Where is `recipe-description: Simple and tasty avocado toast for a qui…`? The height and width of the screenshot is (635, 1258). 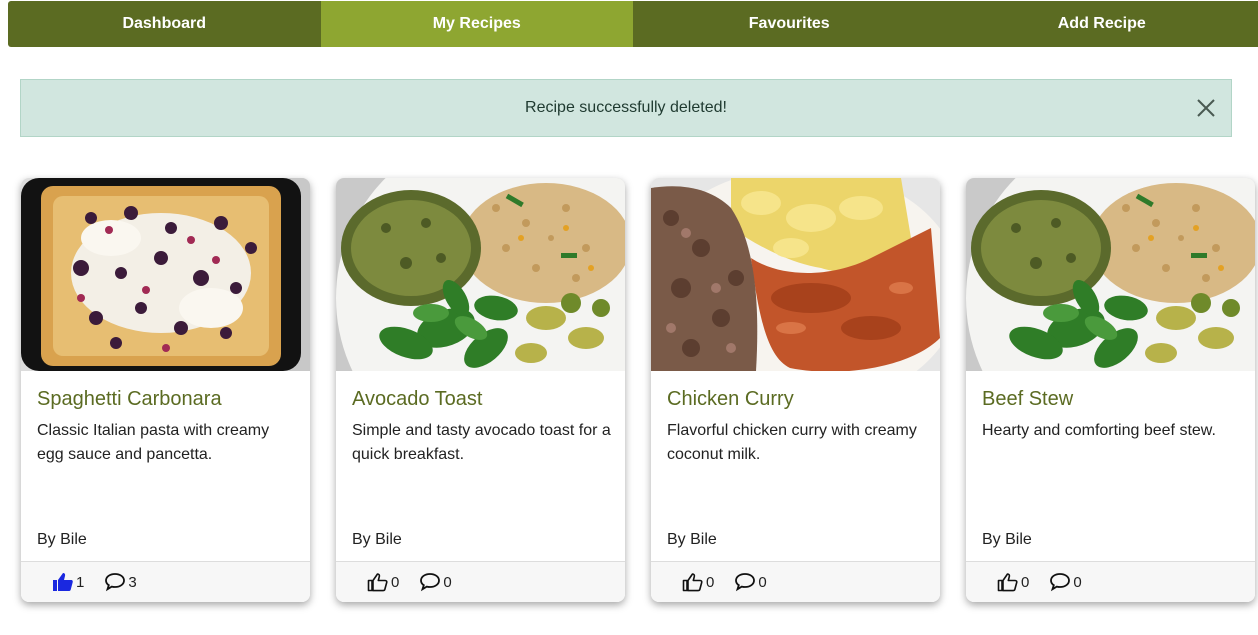 recipe-description: Simple and tasty avocado toast for a qui… is located at coordinates (481, 442).